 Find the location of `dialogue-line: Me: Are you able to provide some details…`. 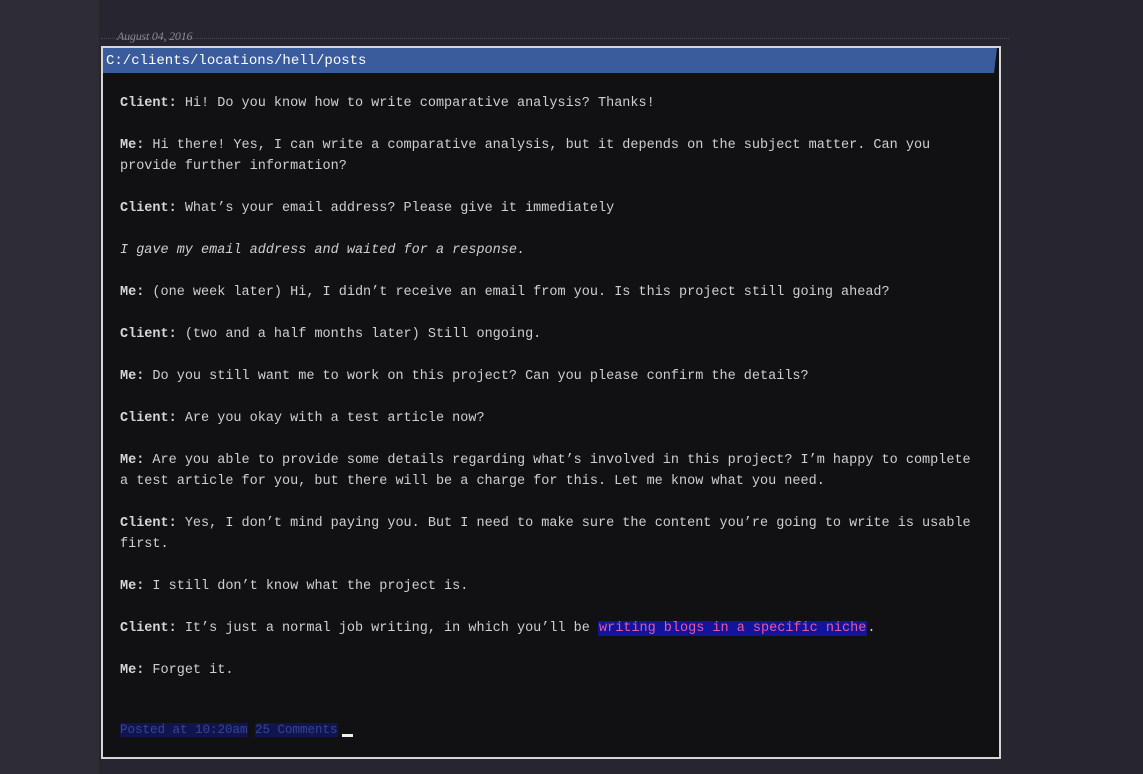

dialogue-line: Me: Are you able to provide some details… is located at coordinates (551, 471).